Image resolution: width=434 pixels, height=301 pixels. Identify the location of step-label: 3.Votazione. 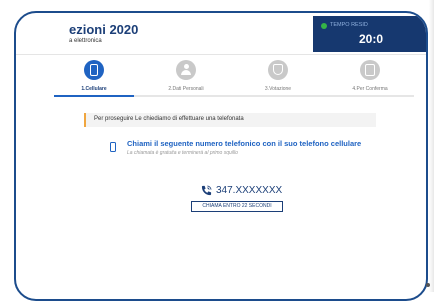
(278, 89).